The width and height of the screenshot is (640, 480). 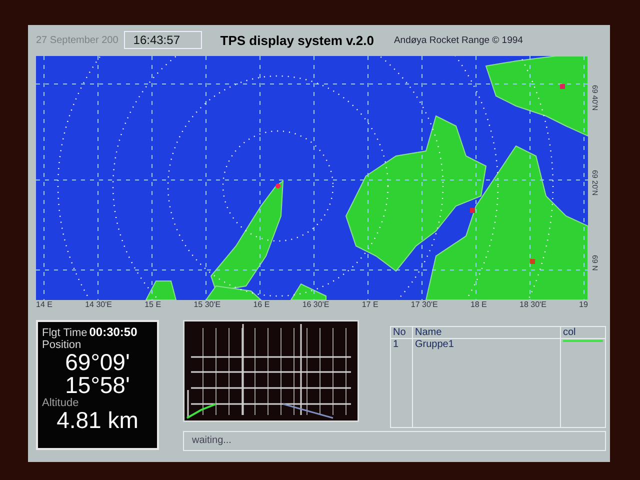 What do you see at coordinates (62, 345) in the screenshot?
I see `position-label: Position` at bounding box center [62, 345].